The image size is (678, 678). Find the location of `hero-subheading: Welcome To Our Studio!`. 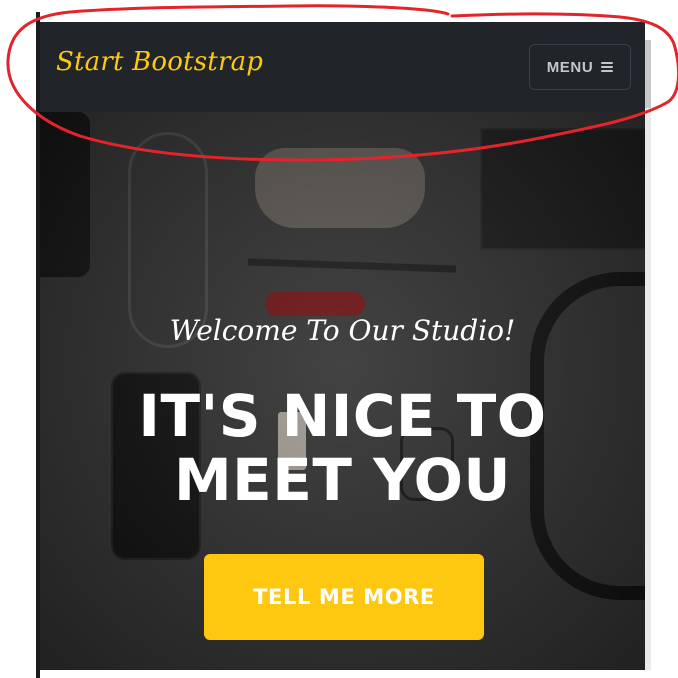

hero-subheading: Welcome To Our Studio! is located at coordinates (342, 330).